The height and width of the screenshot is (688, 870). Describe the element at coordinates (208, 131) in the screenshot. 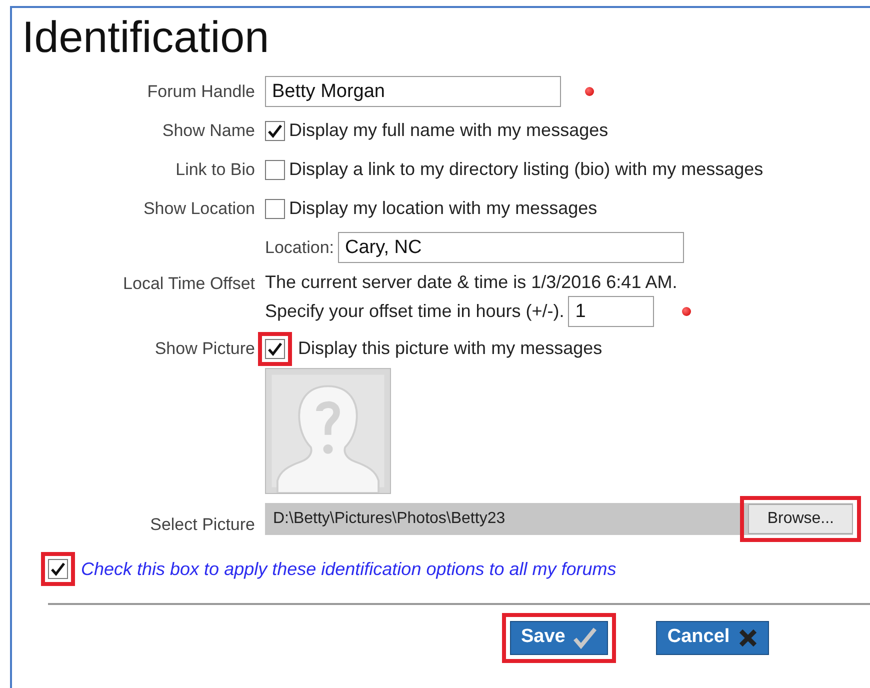

I see `field-label: Show Name` at that location.